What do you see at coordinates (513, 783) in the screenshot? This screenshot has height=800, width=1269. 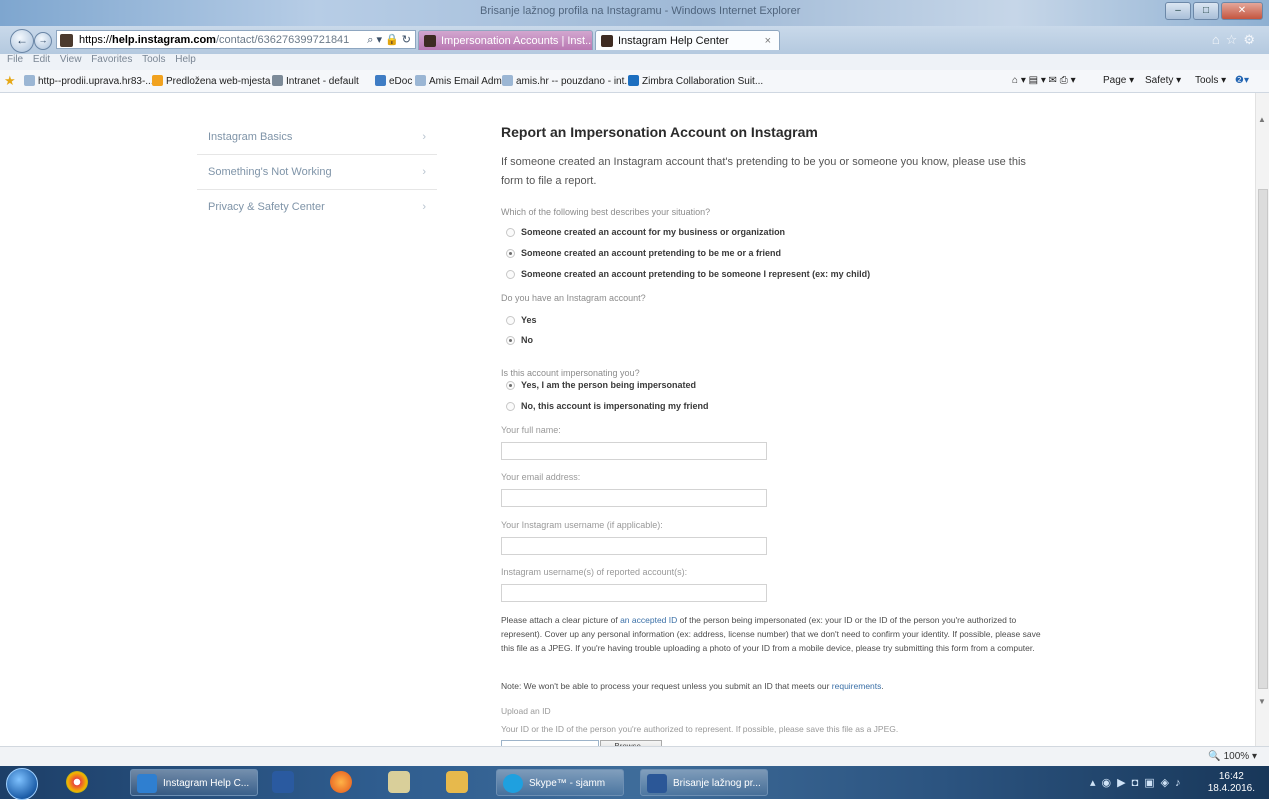 I see `skype-icon` at bounding box center [513, 783].